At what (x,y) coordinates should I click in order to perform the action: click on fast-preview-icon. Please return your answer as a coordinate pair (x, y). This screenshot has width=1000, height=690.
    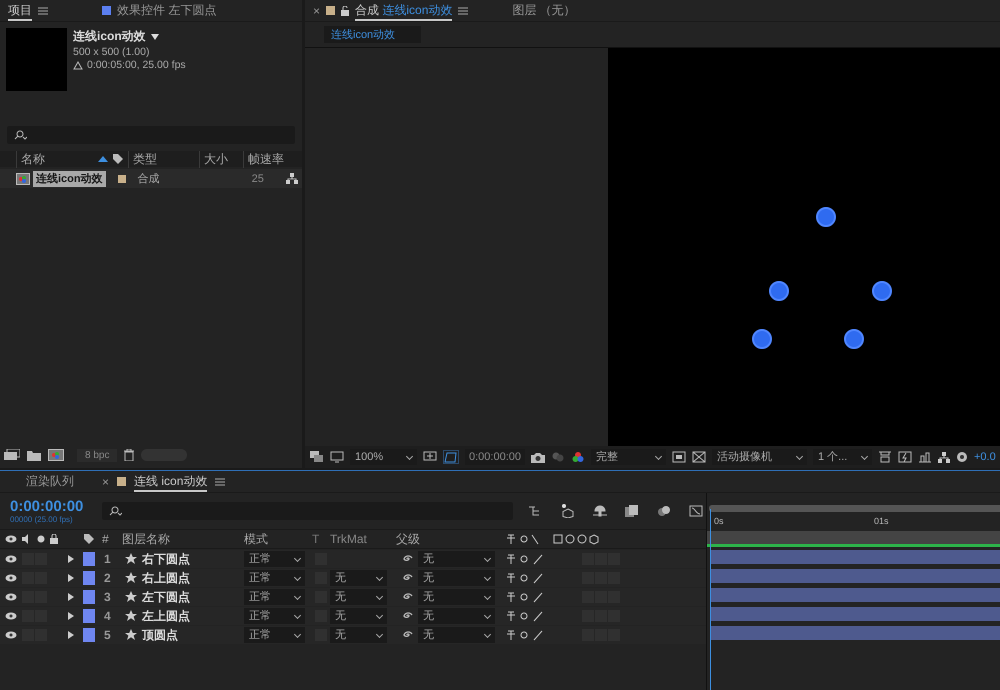
    Looking at the image, I should click on (905, 457).